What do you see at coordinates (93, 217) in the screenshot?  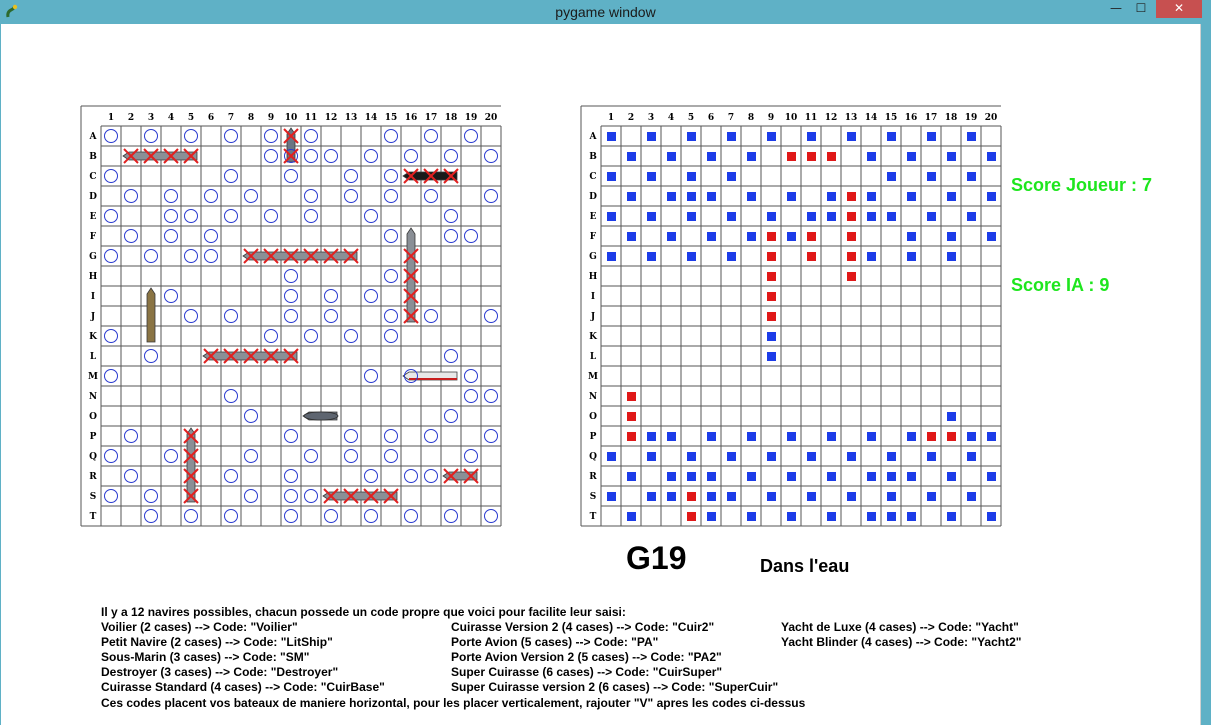 I see `row-label: E` at bounding box center [93, 217].